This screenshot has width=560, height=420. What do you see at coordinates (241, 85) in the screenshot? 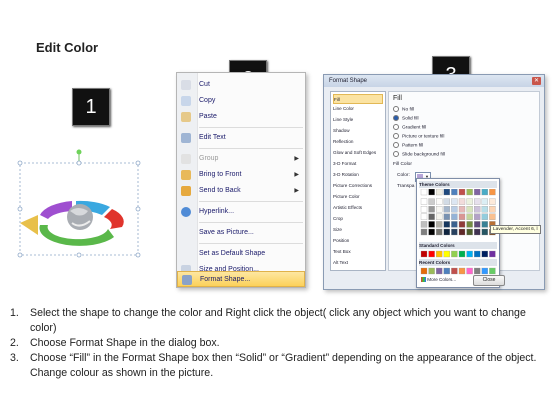
I see `menu-item-cut: Cut` at bounding box center [241, 85].